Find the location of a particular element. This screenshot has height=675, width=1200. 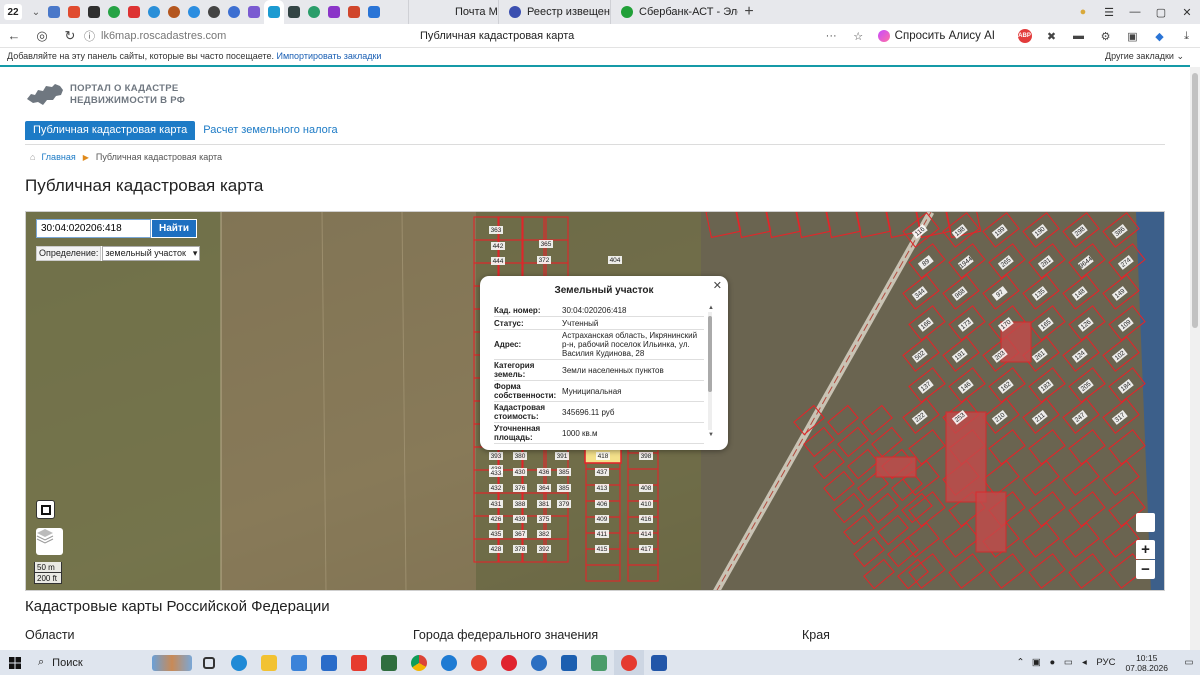

parcel-number-label: 413 is located at coordinates (602, 488).